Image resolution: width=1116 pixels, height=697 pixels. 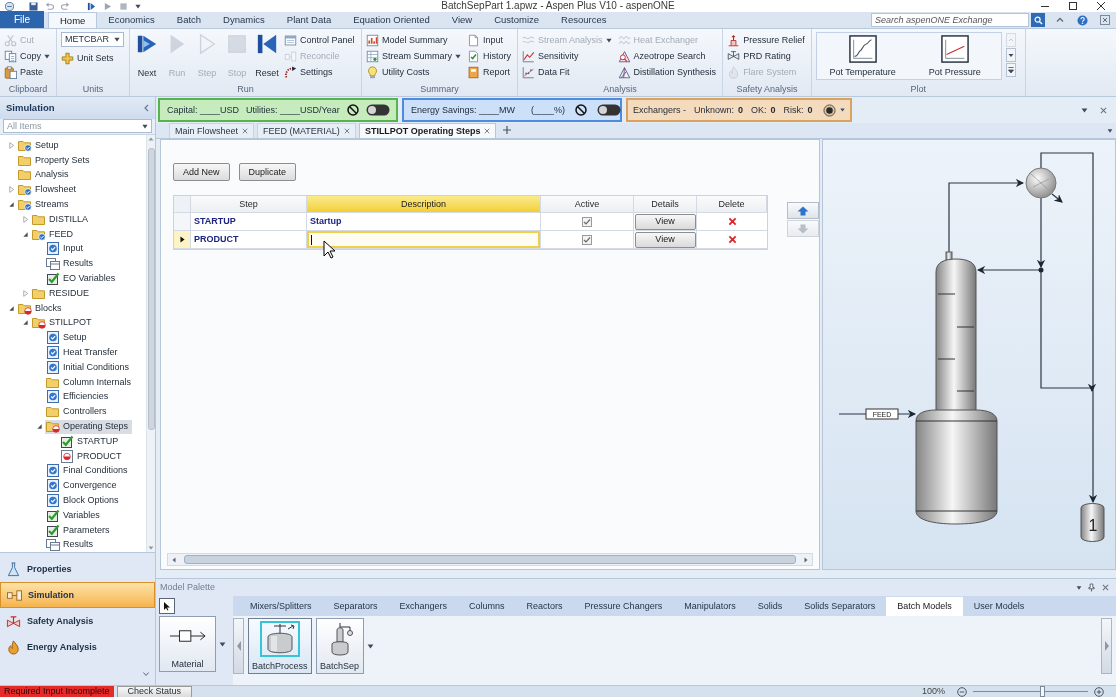 I want to click on redo-icon, so click(x=65, y=6).